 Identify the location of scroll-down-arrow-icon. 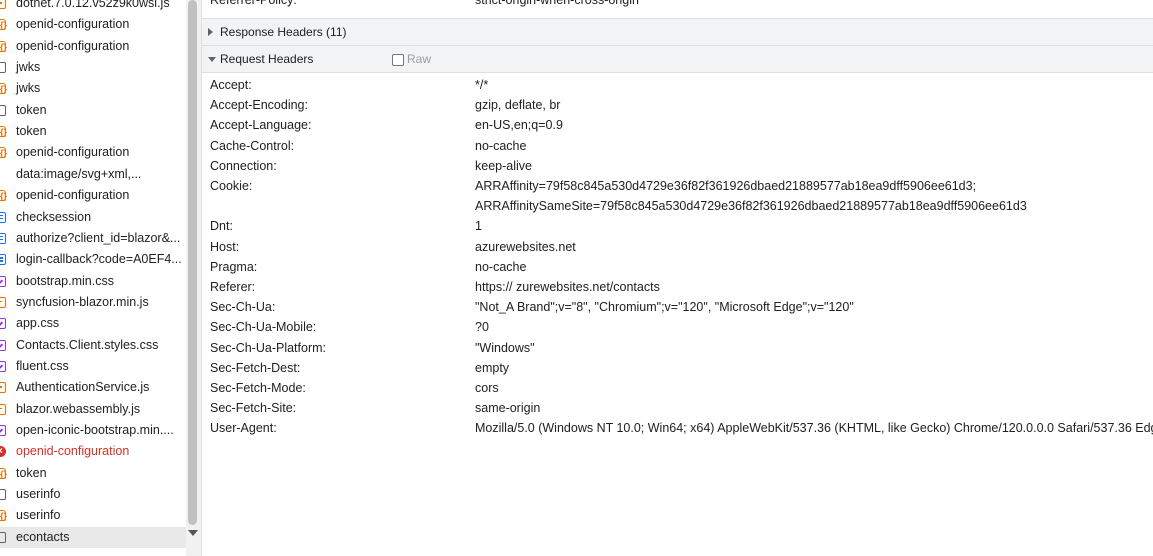
(193, 533).